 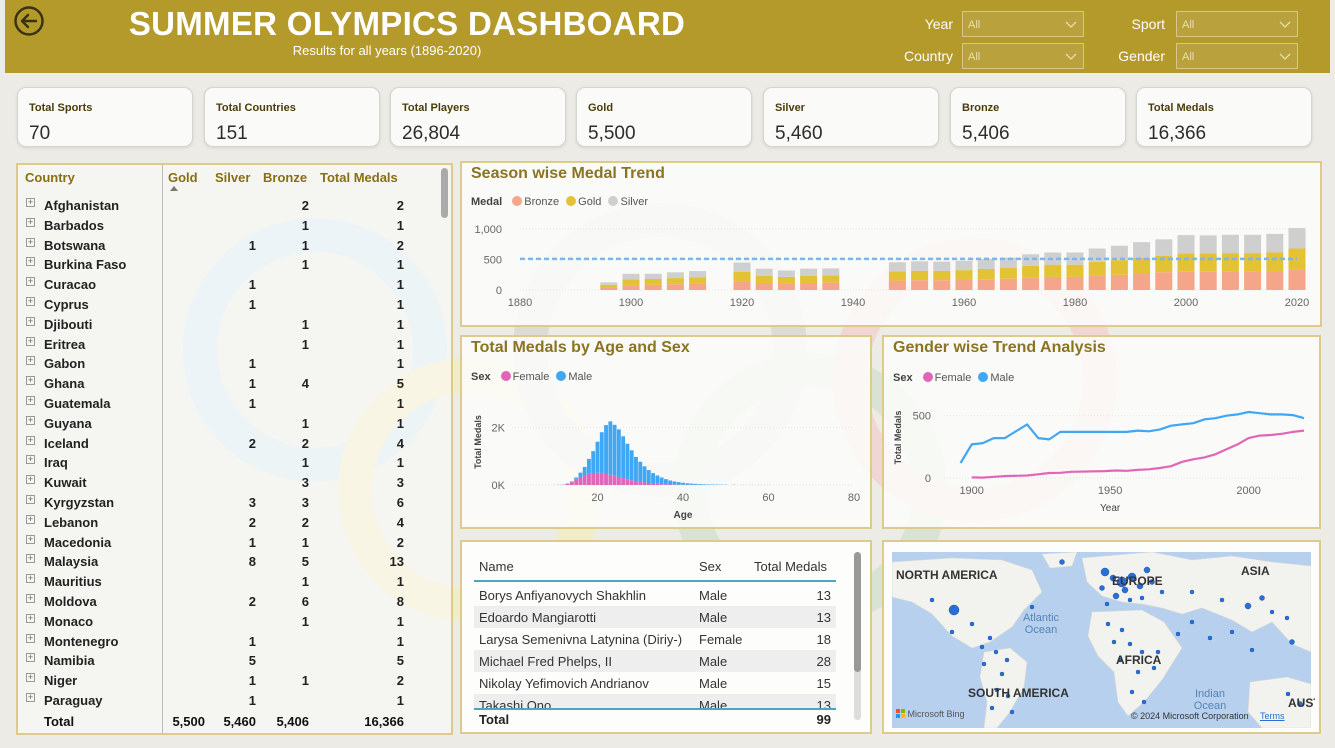 What do you see at coordinates (228, 701) in the screenshot?
I see `table-row: + Paraguay 1 1` at bounding box center [228, 701].